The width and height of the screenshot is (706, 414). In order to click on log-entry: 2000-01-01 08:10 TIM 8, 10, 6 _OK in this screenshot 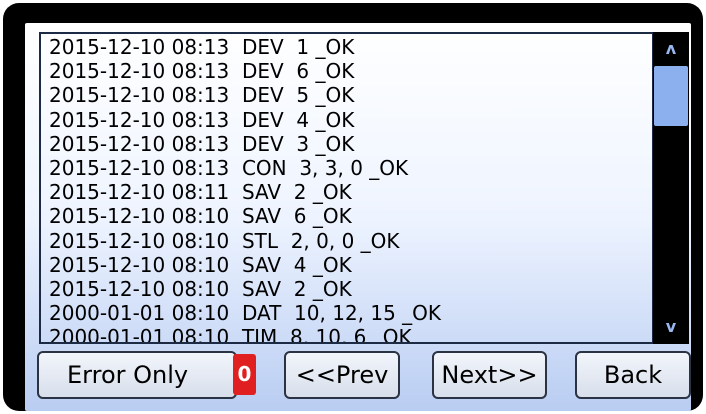, I will do `click(350, 333)`.